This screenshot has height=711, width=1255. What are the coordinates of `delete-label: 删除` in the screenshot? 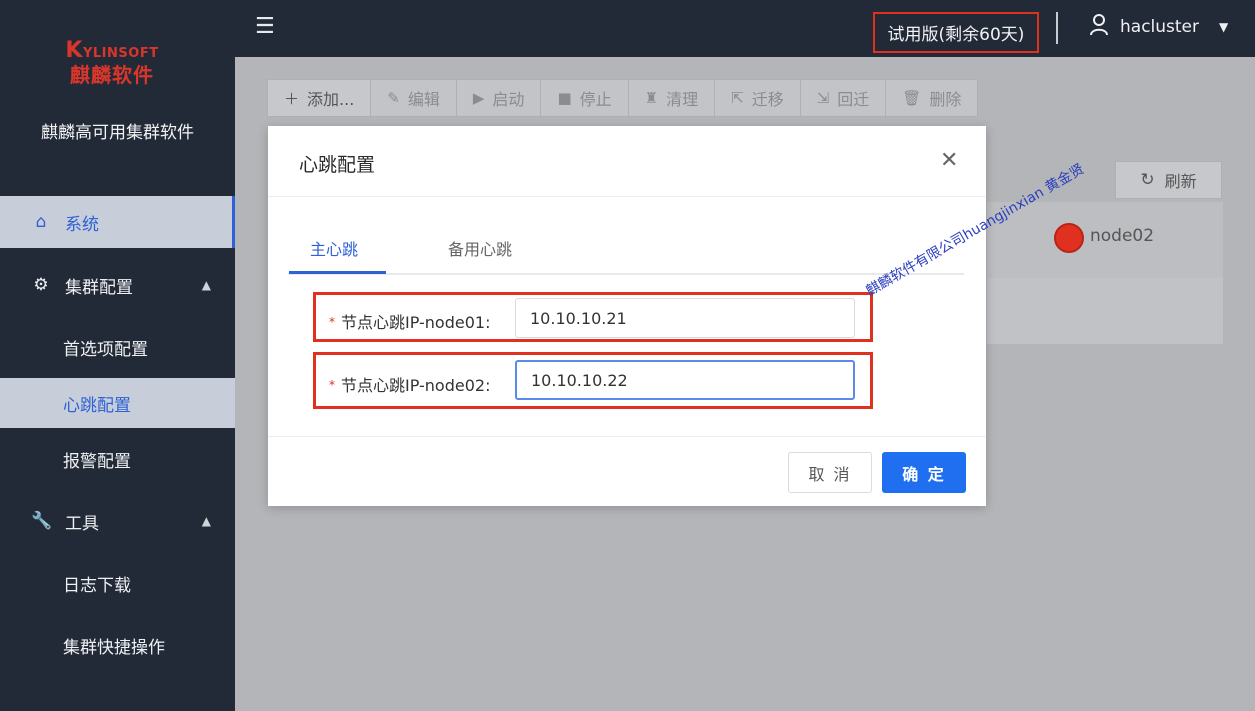 It's located at (945, 99).